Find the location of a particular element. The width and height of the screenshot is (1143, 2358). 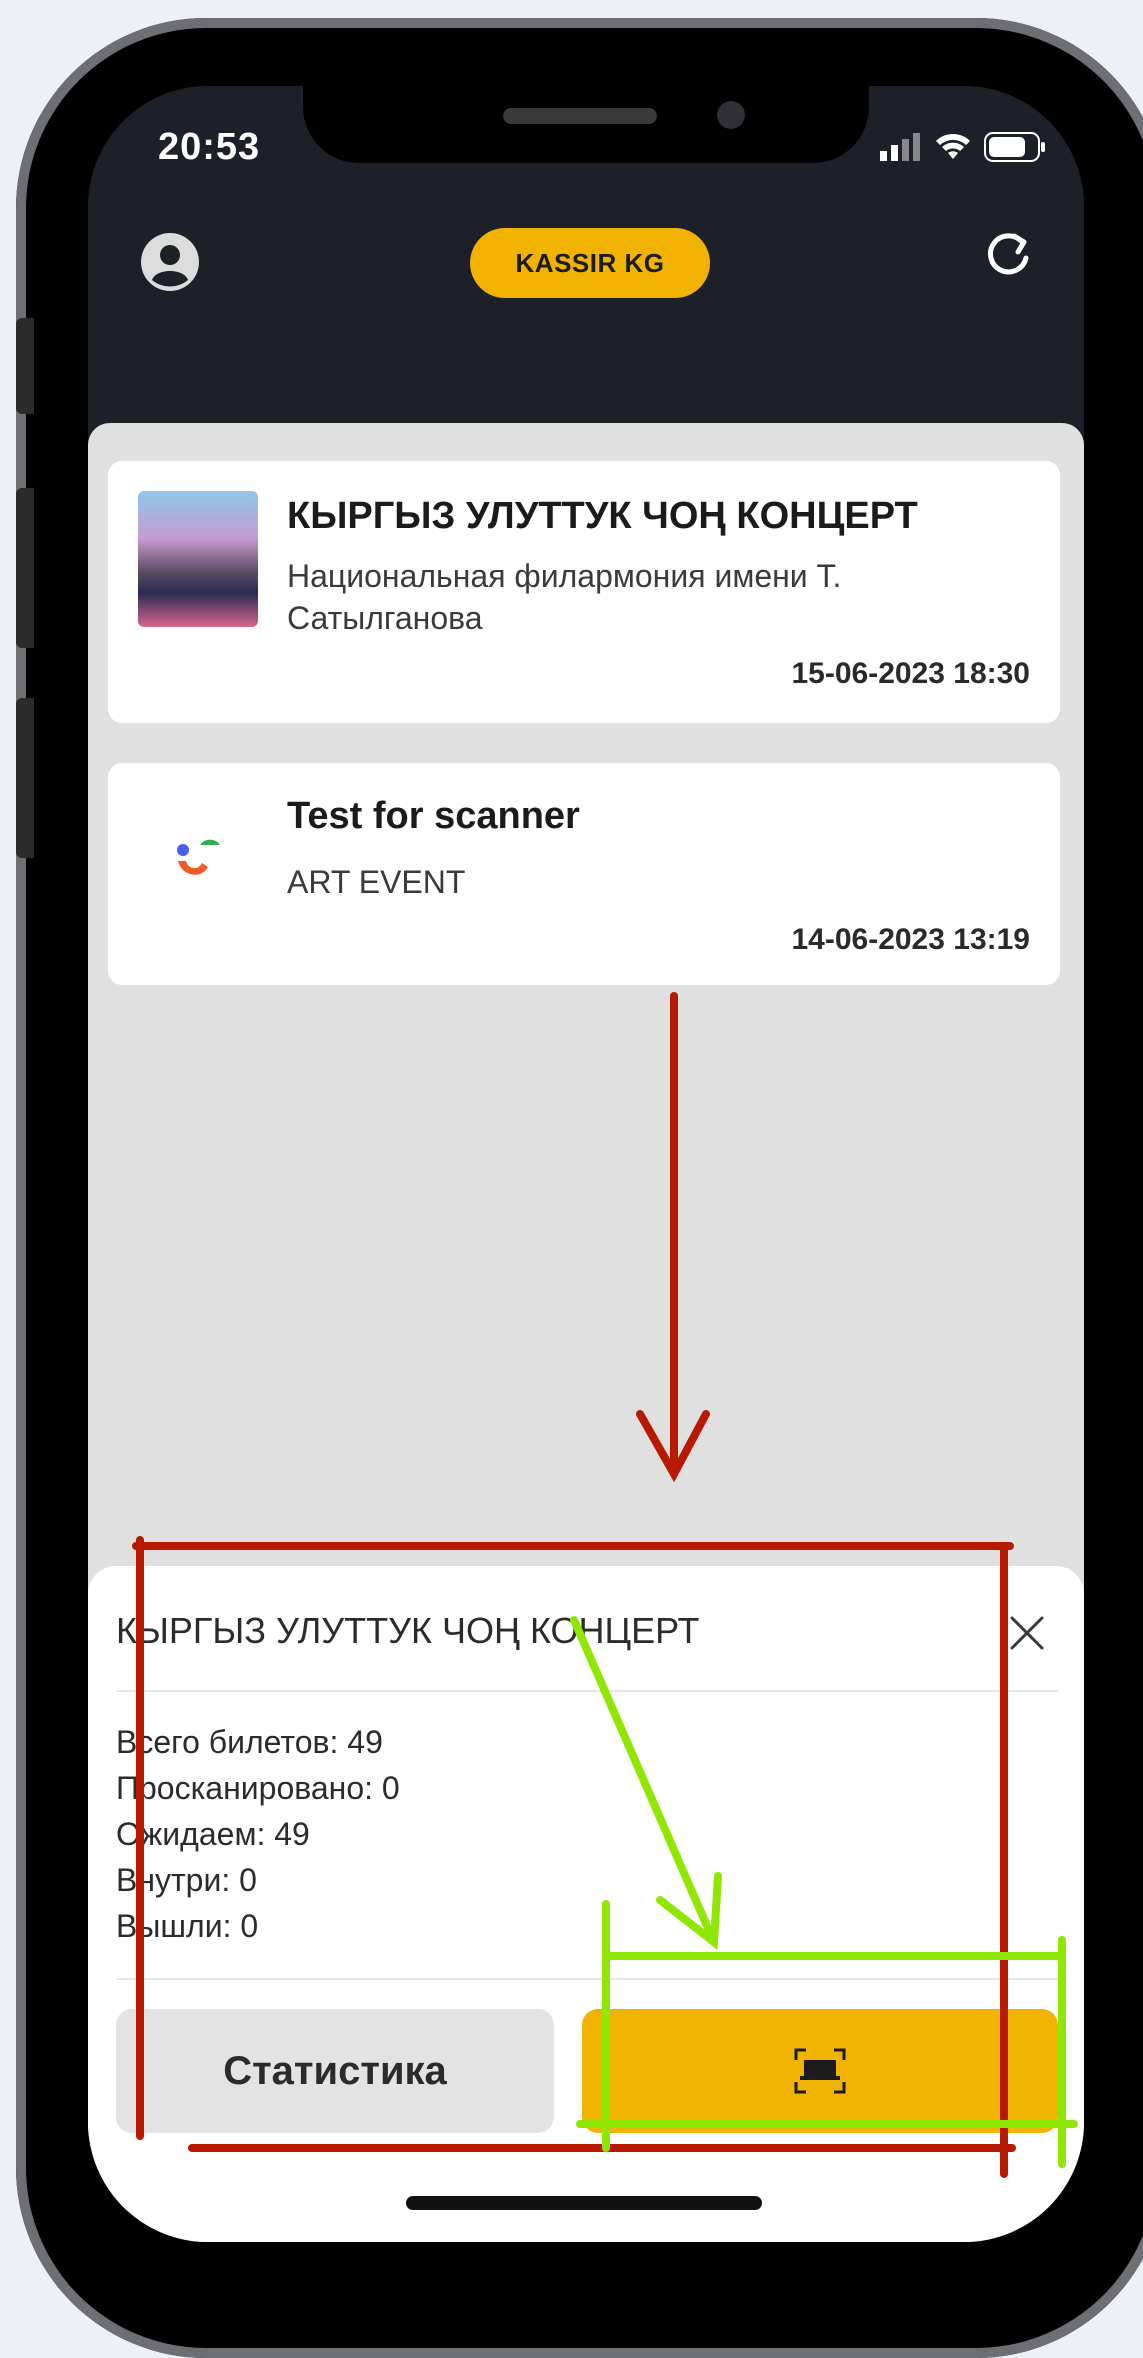

status-icons is located at coordinates (963, 147).